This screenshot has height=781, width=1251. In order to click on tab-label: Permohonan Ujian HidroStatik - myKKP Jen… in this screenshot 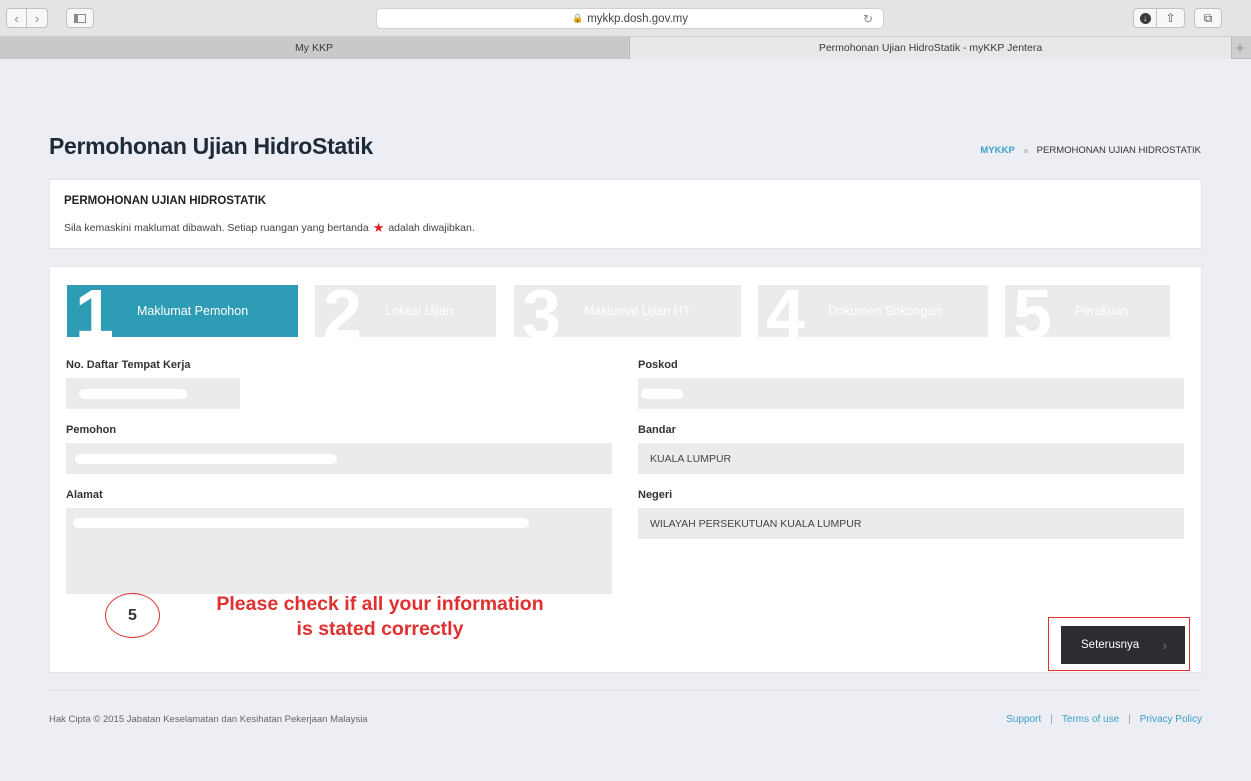, I will do `click(930, 48)`.